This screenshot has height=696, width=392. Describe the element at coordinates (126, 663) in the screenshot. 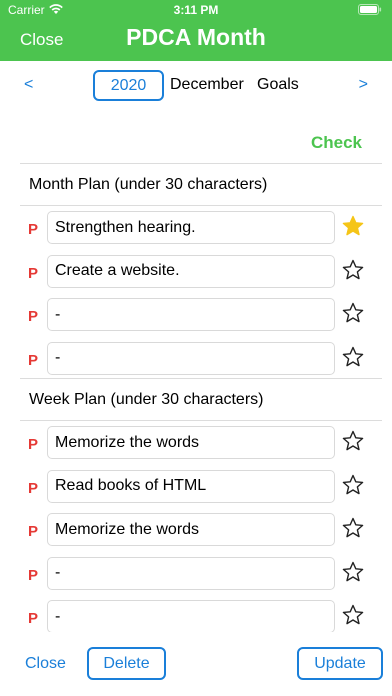

I see `delete-button: Delete` at that location.